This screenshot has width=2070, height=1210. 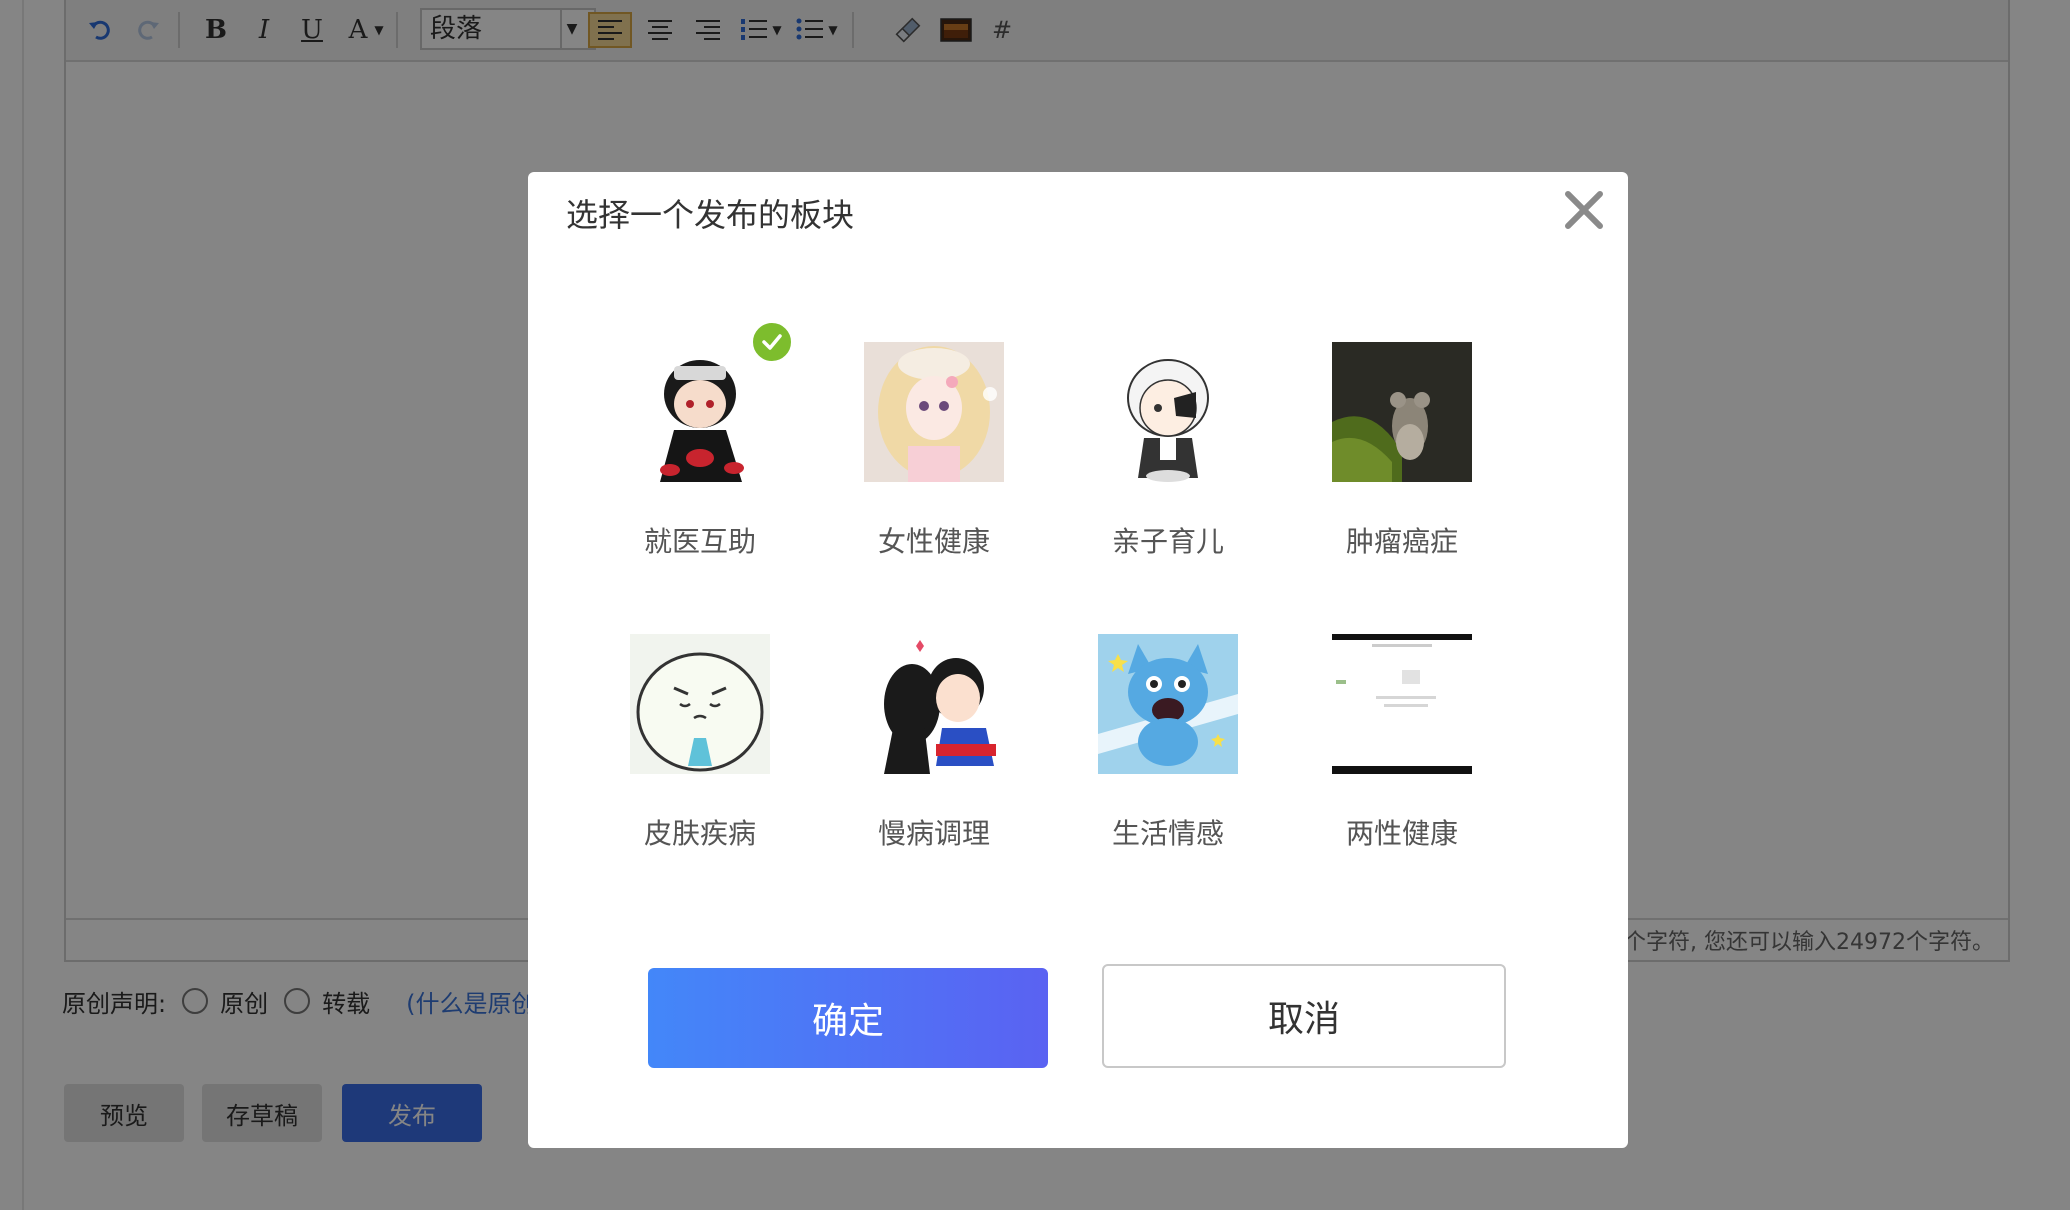 What do you see at coordinates (1168, 704) in the screenshot?
I see `board-thumbnail-blue-cat` at bounding box center [1168, 704].